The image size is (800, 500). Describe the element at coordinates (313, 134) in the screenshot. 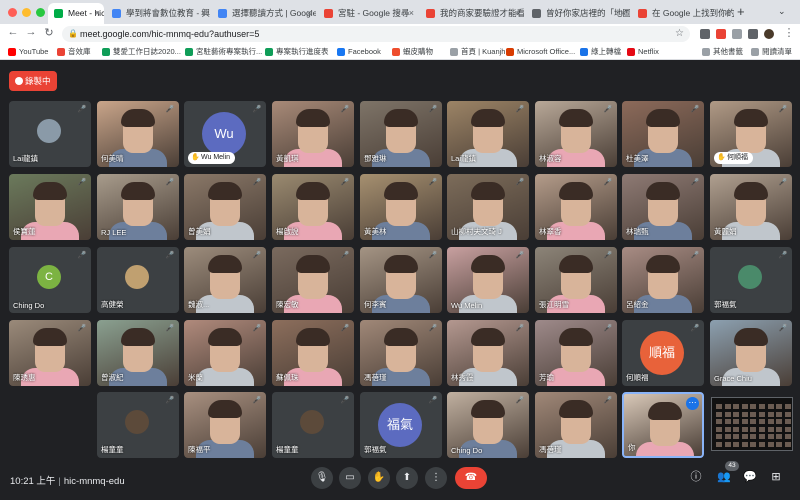

I see `participant-tile: 🎤 黃凱琪` at that location.